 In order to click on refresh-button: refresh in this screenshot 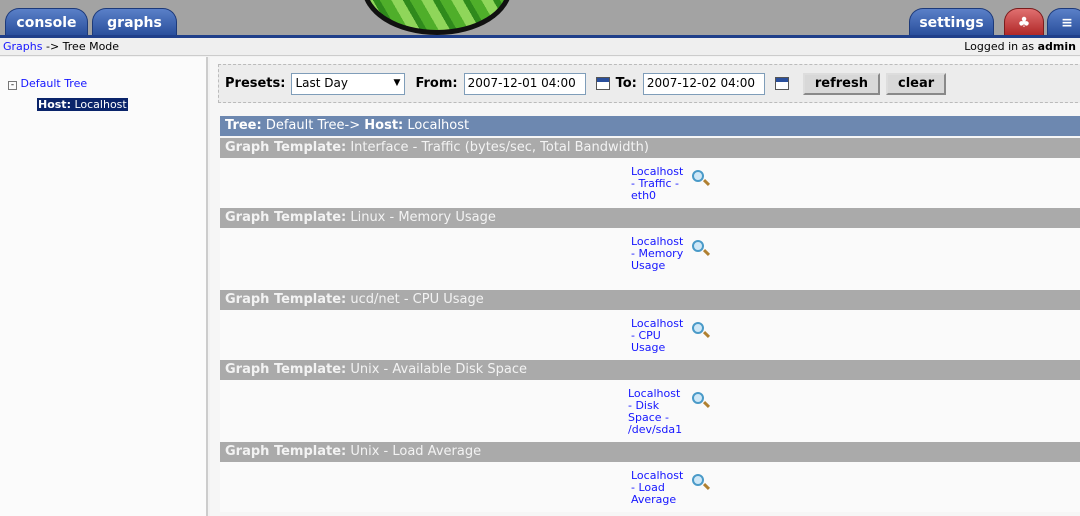, I will do `click(841, 83)`.